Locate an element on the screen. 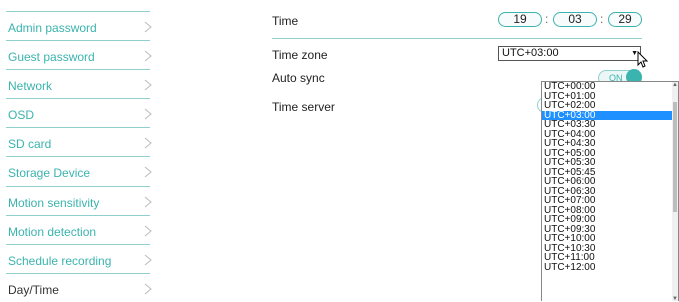 Image resolution: width=679 pixels, height=302 pixels. time-label: Time is located at coordinates (285, 21).